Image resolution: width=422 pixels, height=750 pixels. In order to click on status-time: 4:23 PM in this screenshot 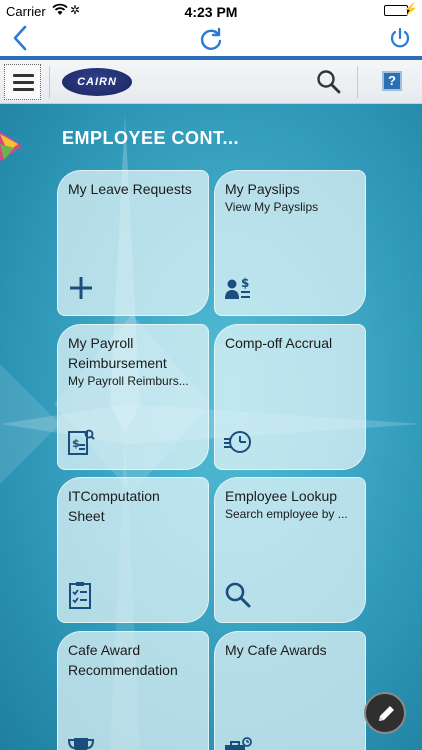, I will do `click(211, 12)`.